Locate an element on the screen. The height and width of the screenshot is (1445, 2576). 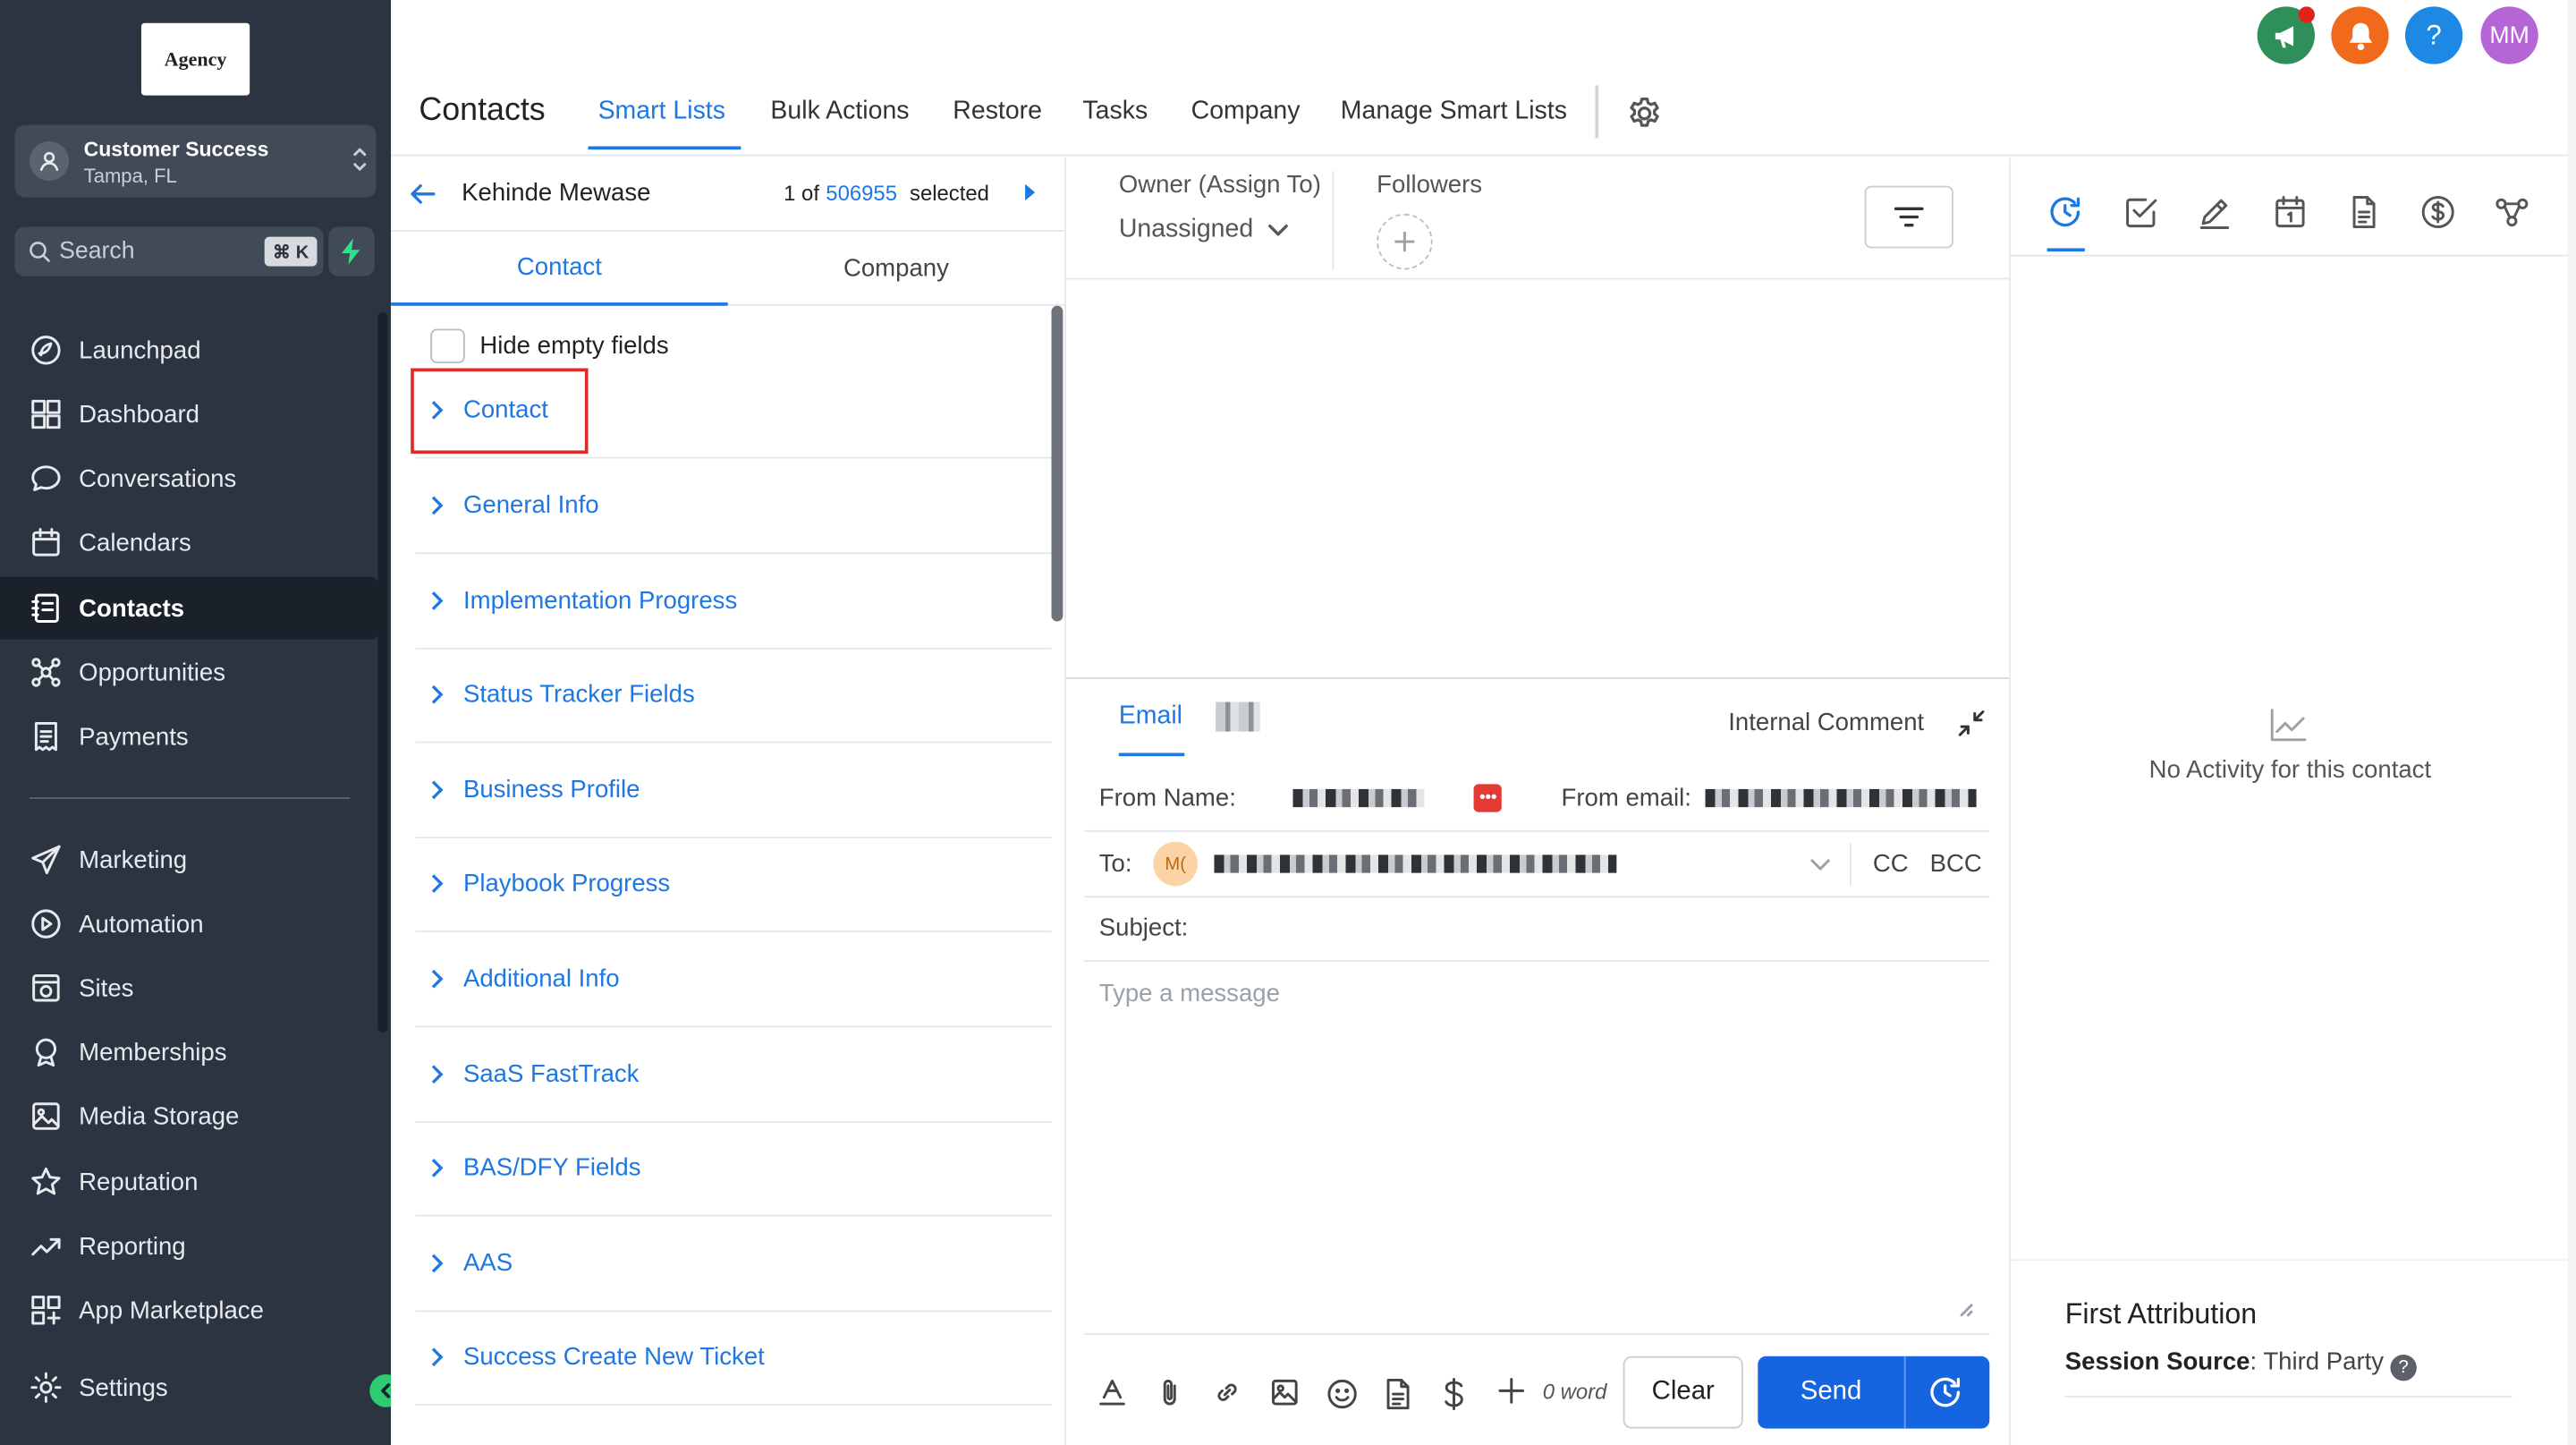
redacted-channel-tab is located at coordinates (1238, 717).